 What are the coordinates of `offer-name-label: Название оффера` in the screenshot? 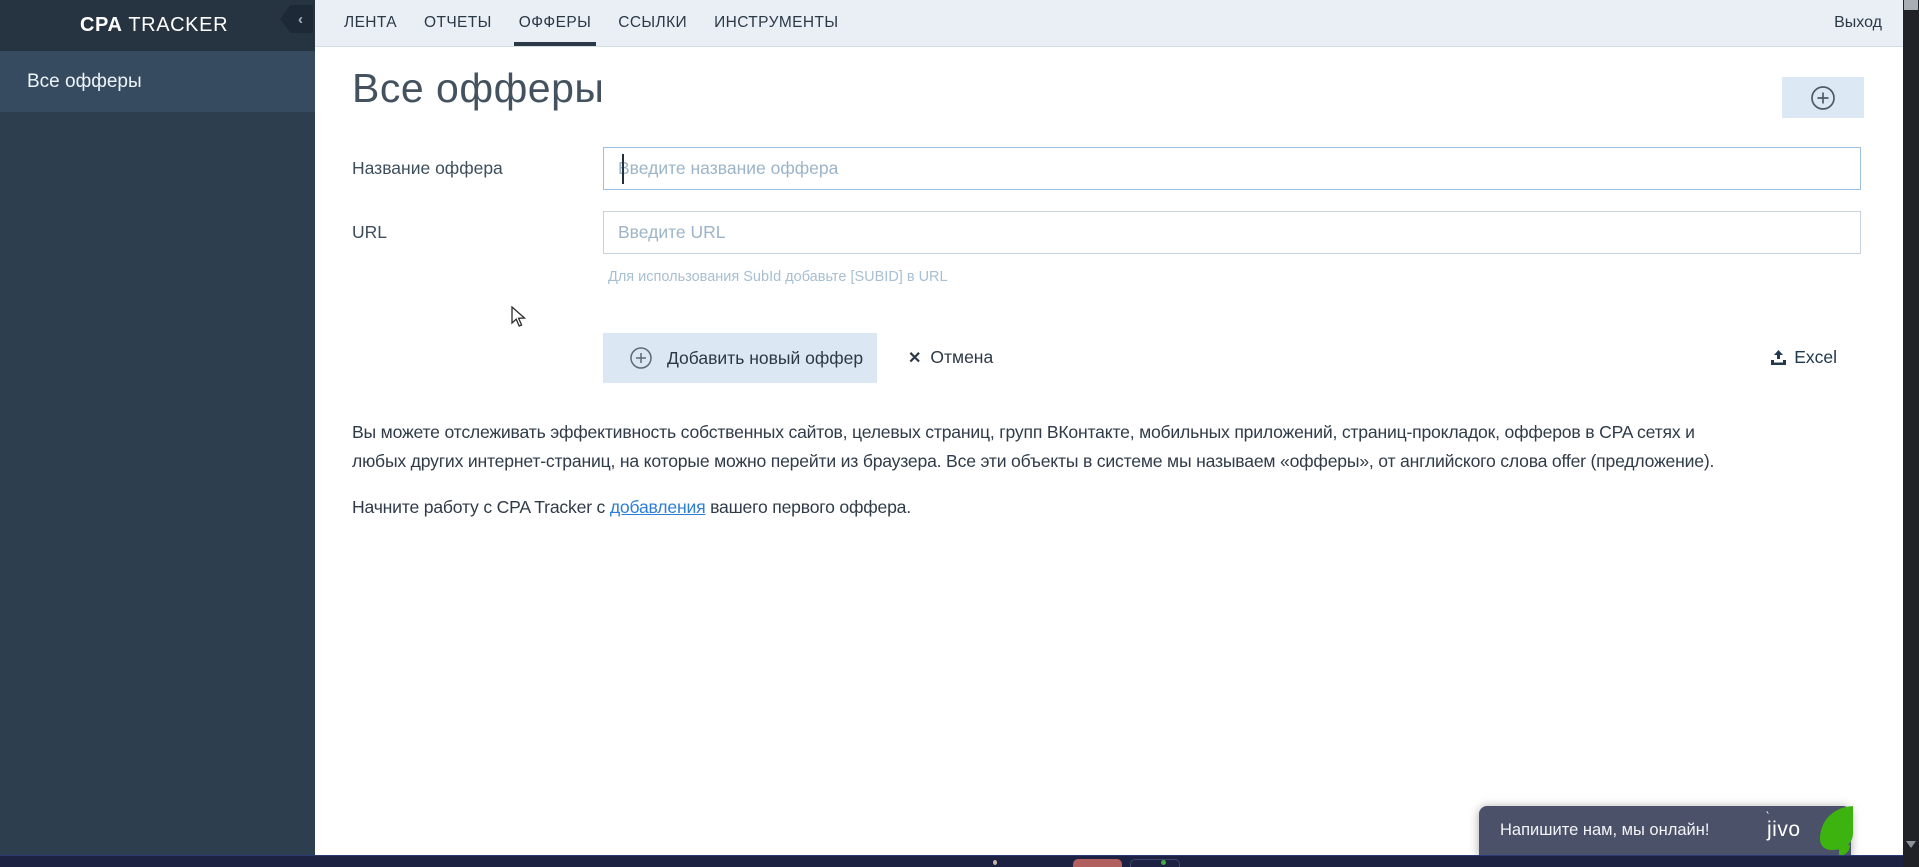 It's located at (427, 168).